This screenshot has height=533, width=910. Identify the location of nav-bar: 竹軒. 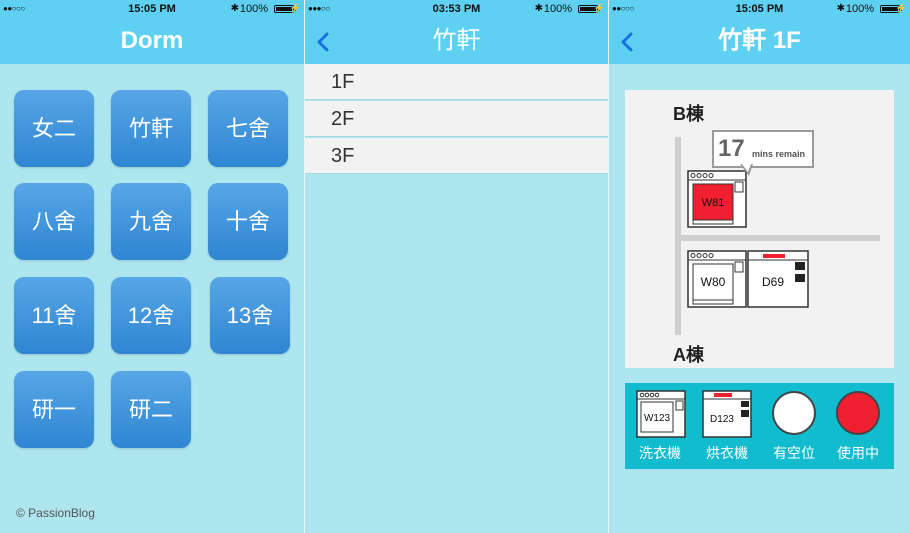
(456, 41).